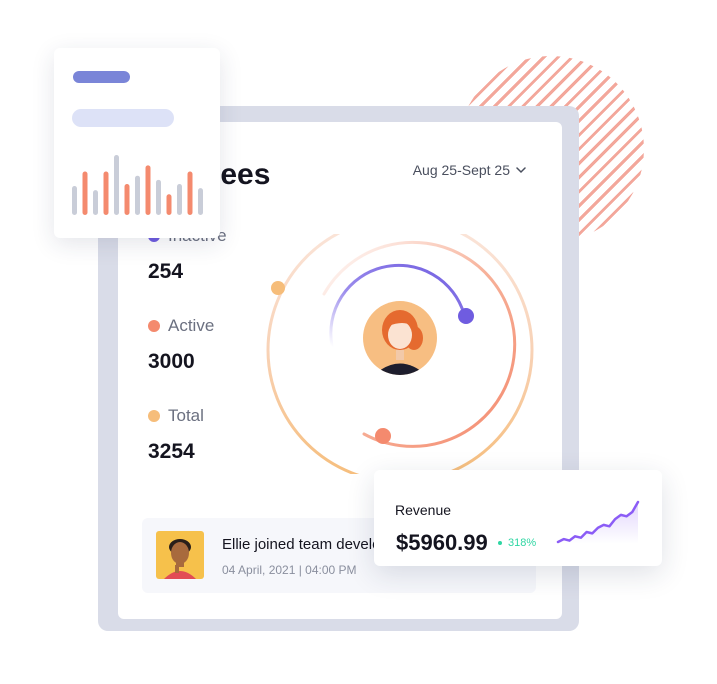 The image size is (717, 684). I want to click on active-dot, so click(154, 326).